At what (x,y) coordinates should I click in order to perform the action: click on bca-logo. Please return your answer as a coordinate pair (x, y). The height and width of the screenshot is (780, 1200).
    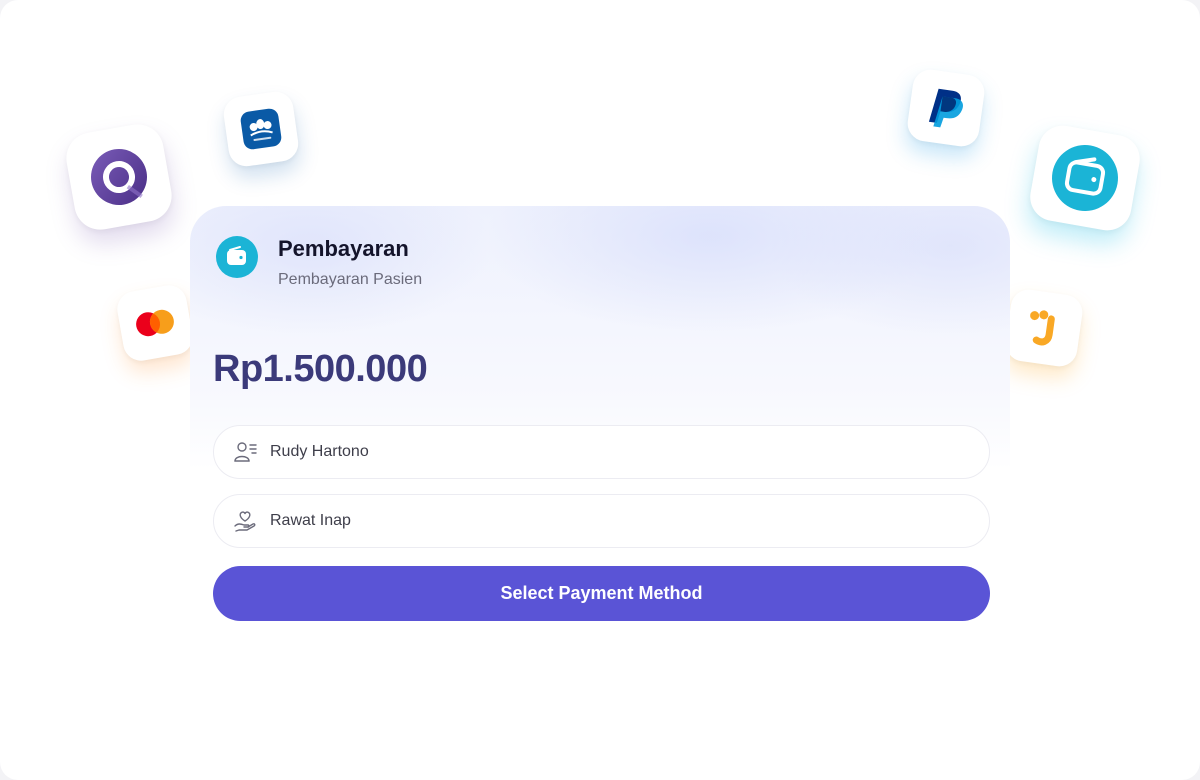
    Looking at the image, I should click on (261, 129).